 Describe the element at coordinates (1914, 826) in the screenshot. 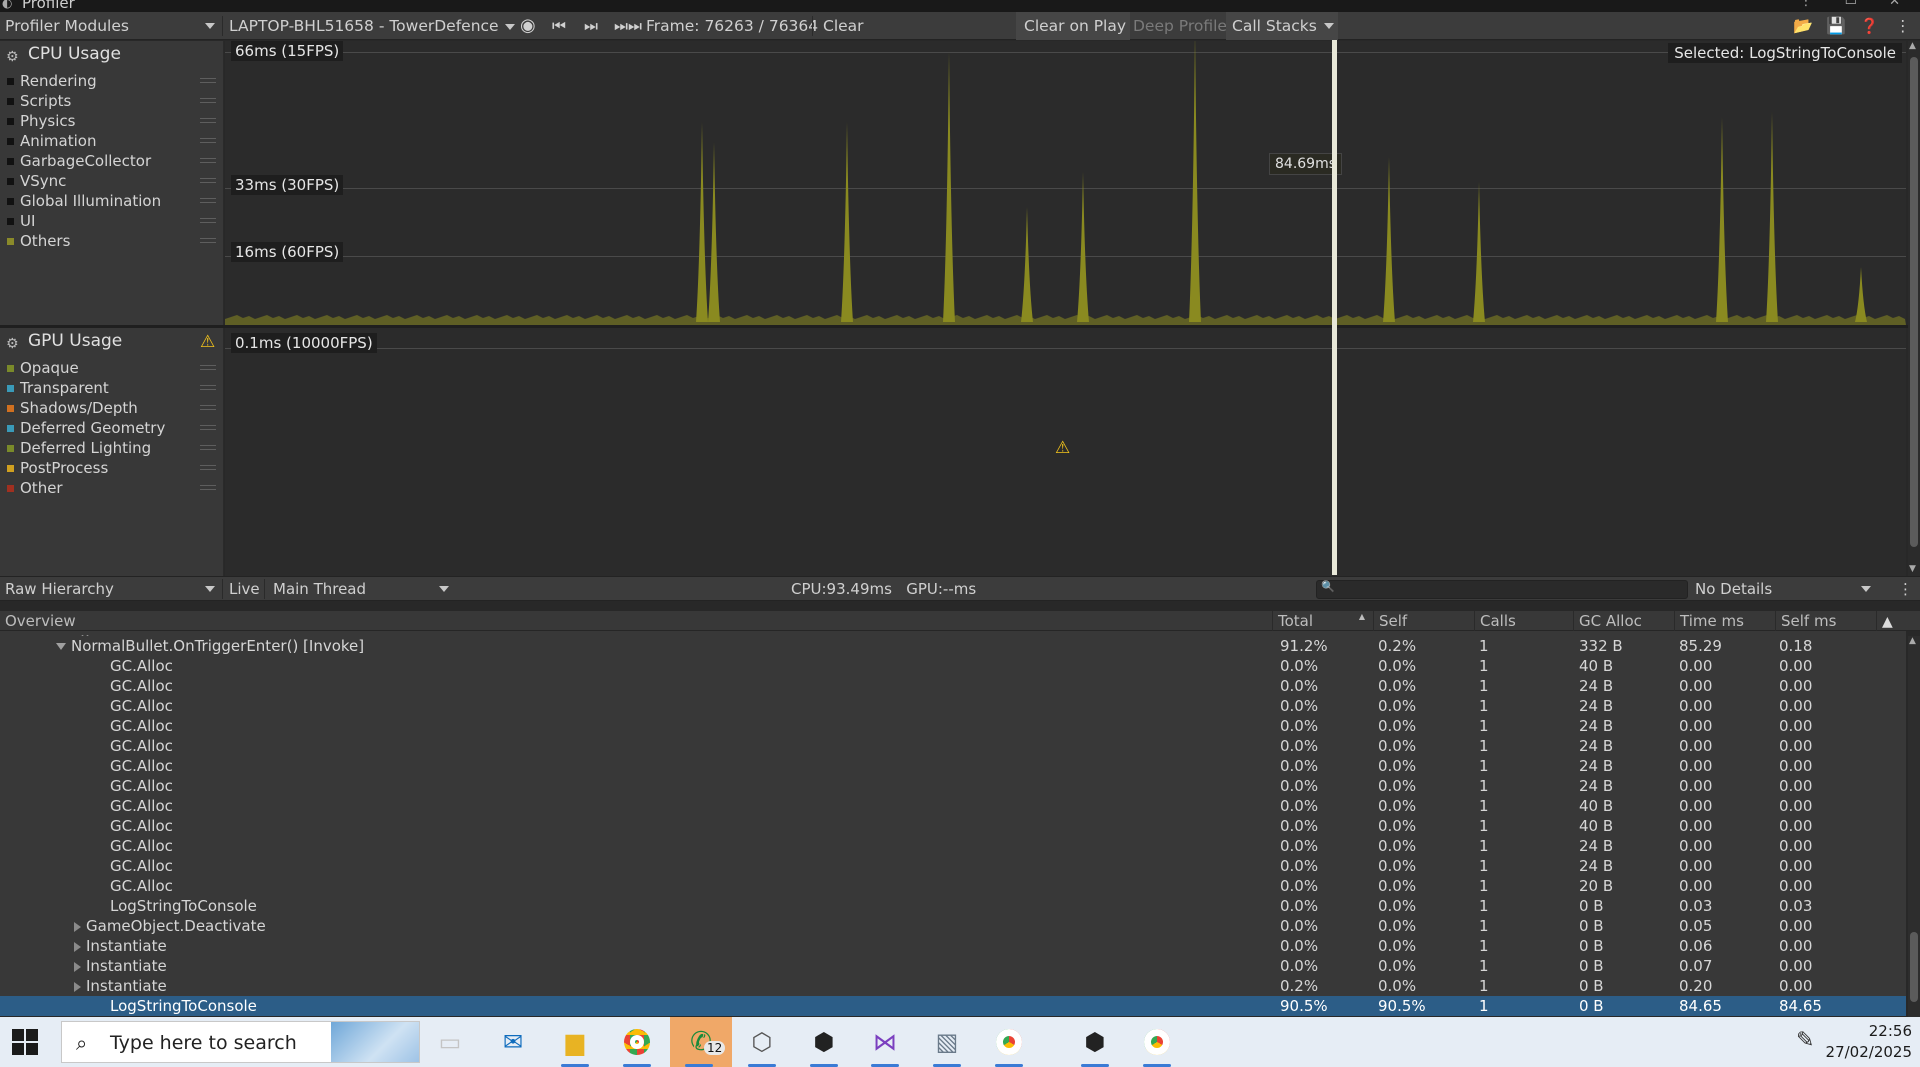

I see `table-scrollbar: ▲` at that location.